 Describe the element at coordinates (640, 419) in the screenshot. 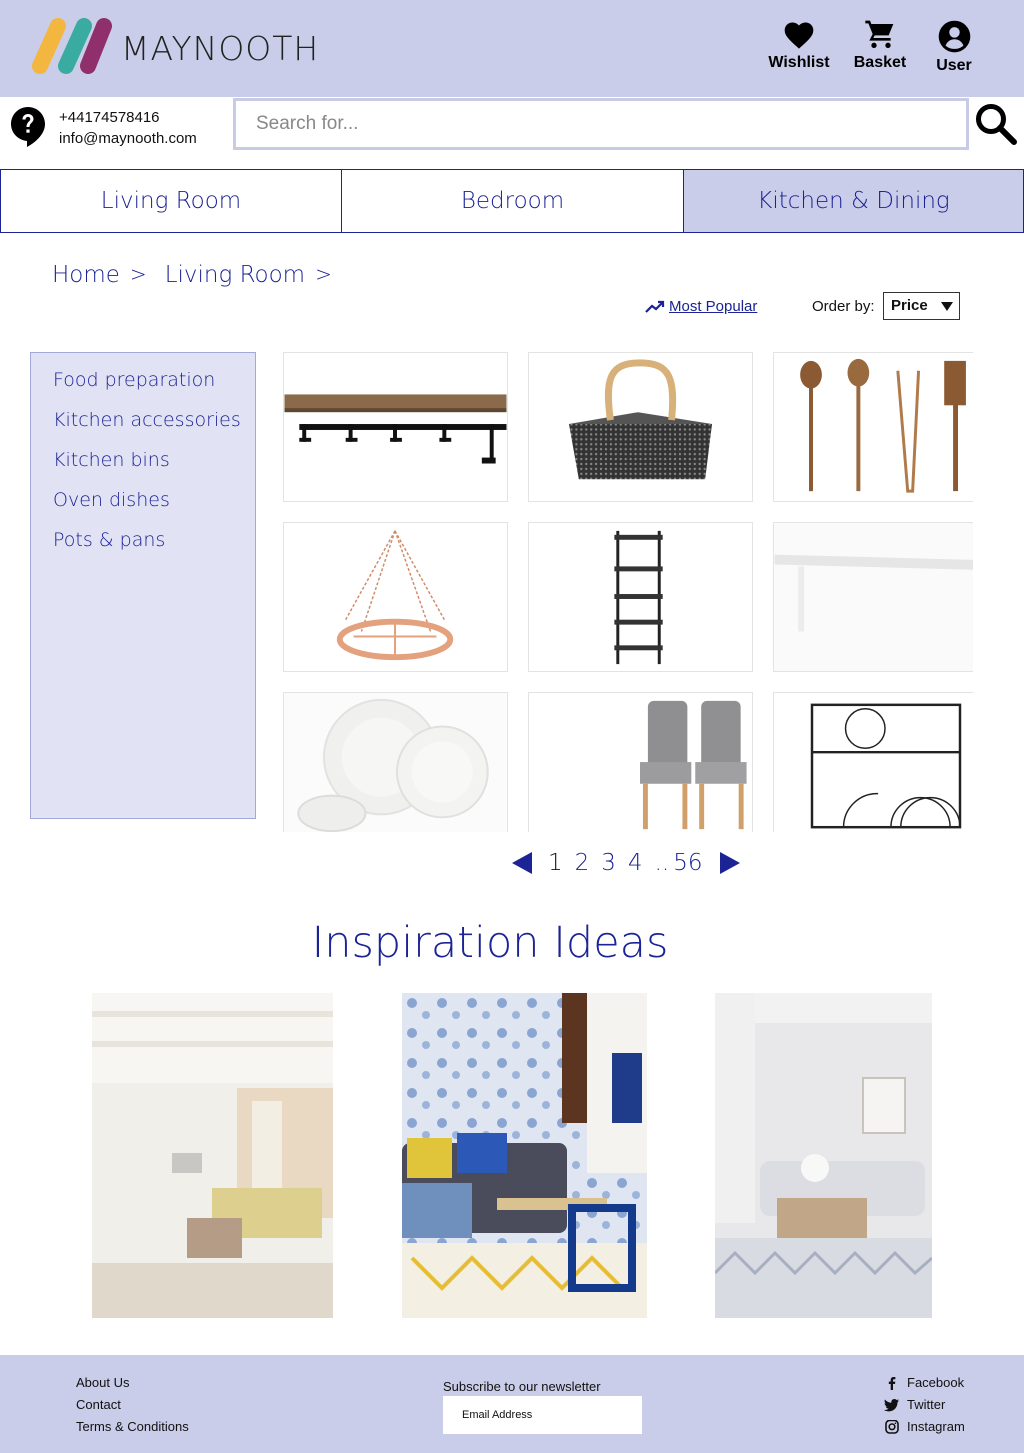

I see `wire-basket-image` at that location.